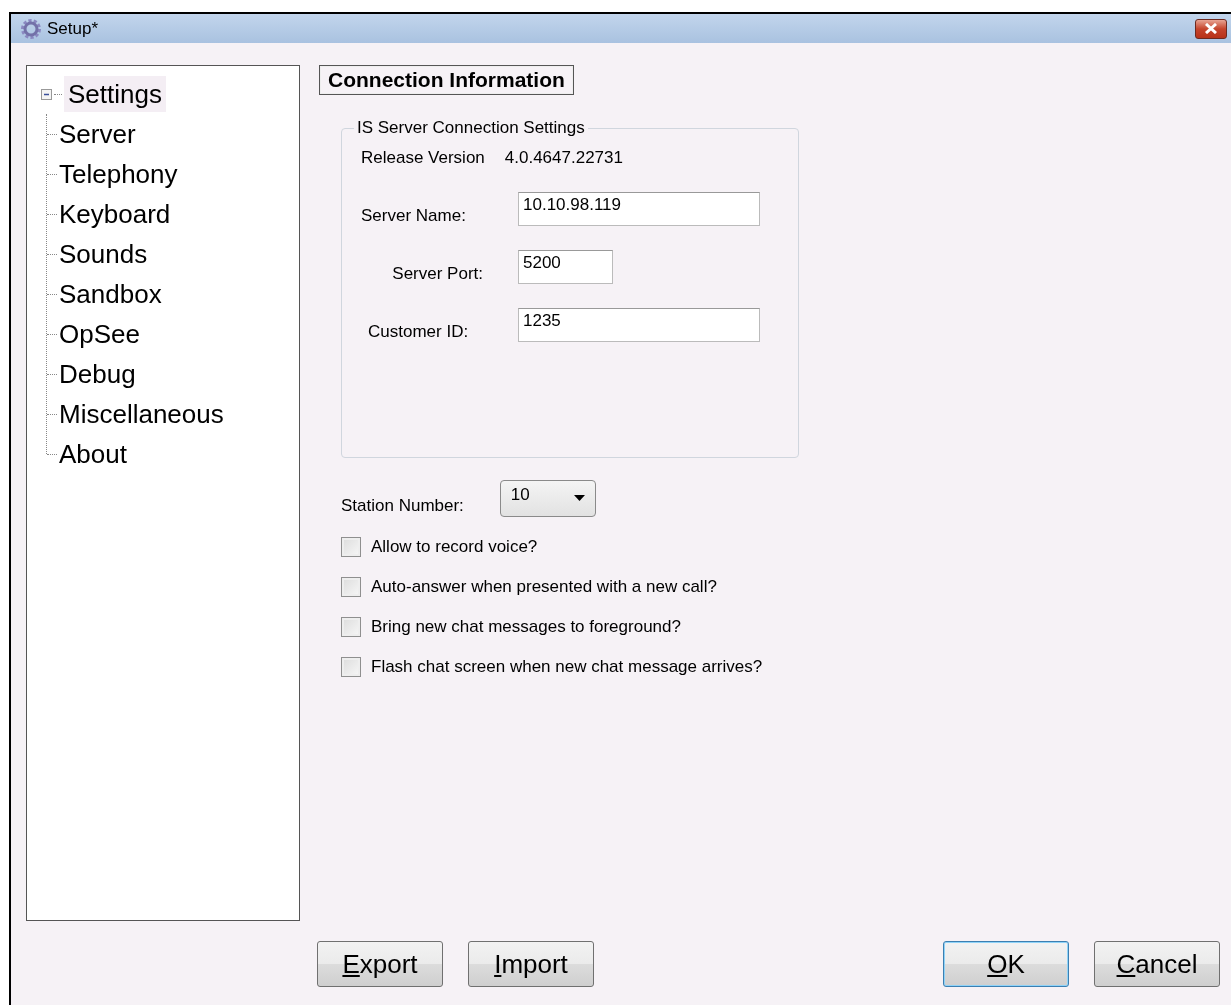 The image size is (1231, 1005). I want to click on input-field: 5200, so click(565, 267).